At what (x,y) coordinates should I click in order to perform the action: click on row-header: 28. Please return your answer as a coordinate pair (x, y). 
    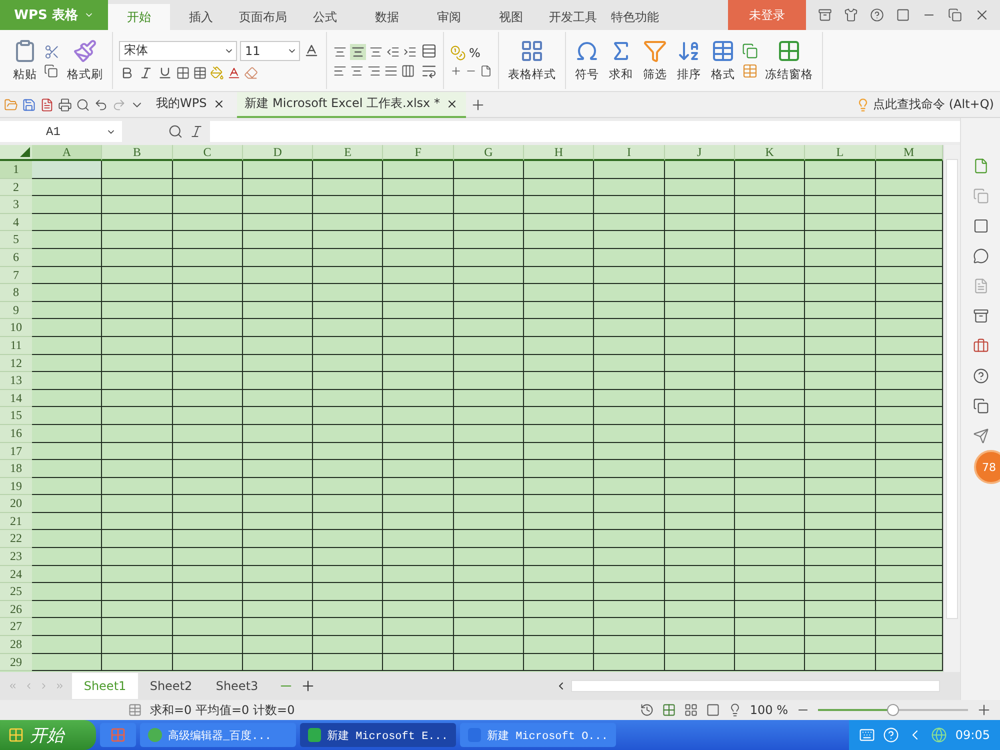
    Looking at the image, I should click on (16, 645).